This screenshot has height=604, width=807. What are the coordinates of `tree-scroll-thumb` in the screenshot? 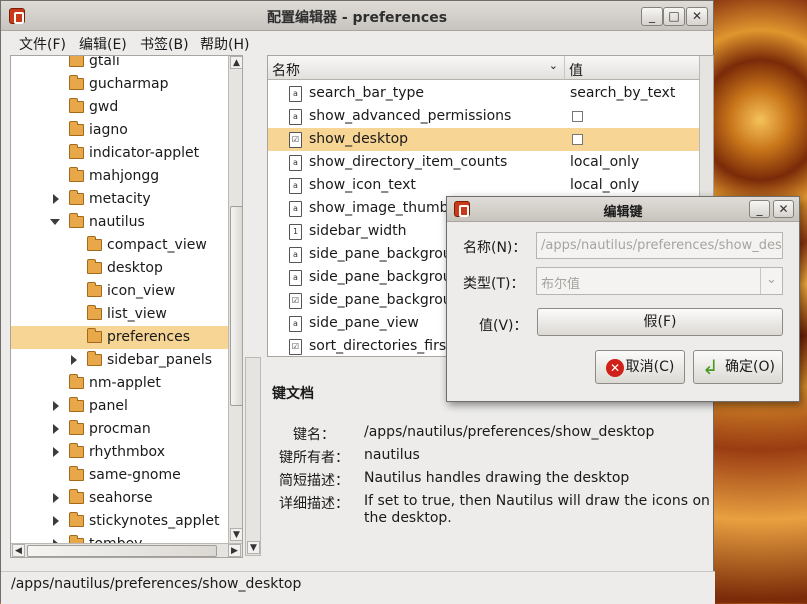 It's located at (236, 306).